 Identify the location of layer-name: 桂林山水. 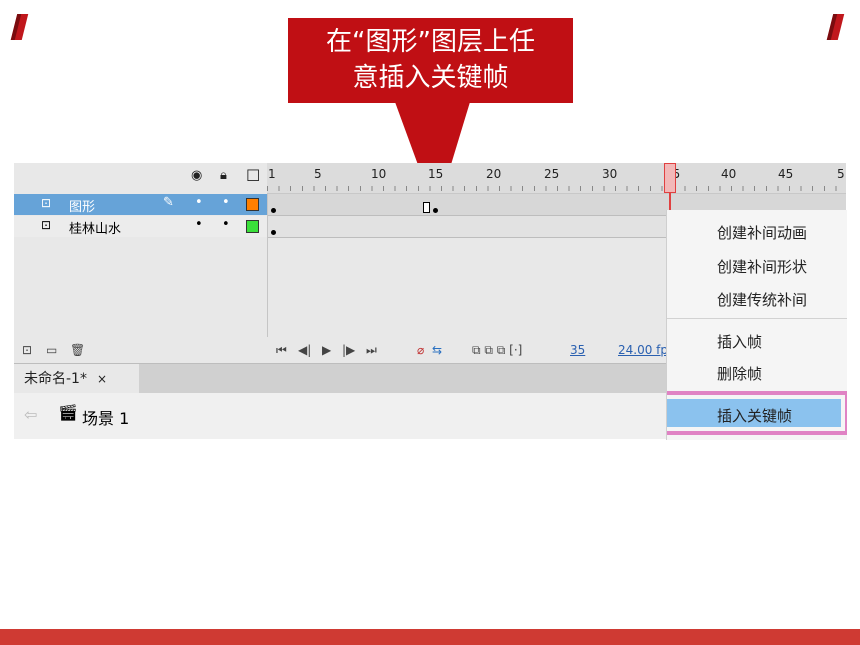
(95, 227).